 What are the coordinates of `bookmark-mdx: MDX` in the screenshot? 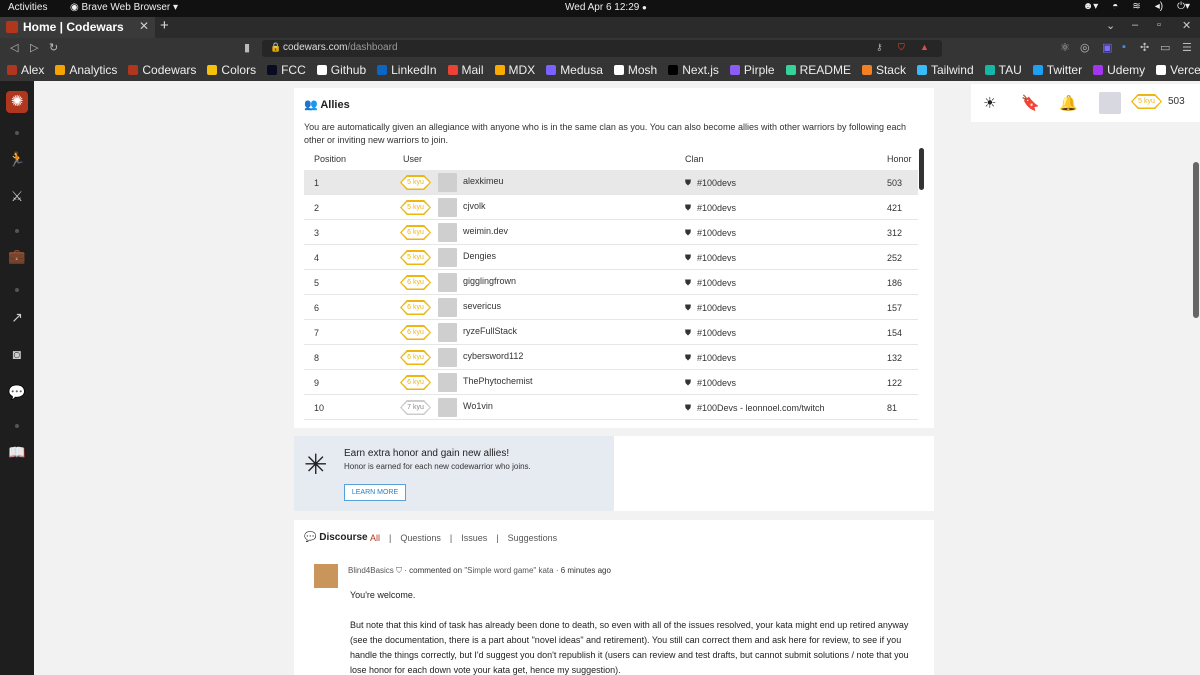 It's located at (514, 70).